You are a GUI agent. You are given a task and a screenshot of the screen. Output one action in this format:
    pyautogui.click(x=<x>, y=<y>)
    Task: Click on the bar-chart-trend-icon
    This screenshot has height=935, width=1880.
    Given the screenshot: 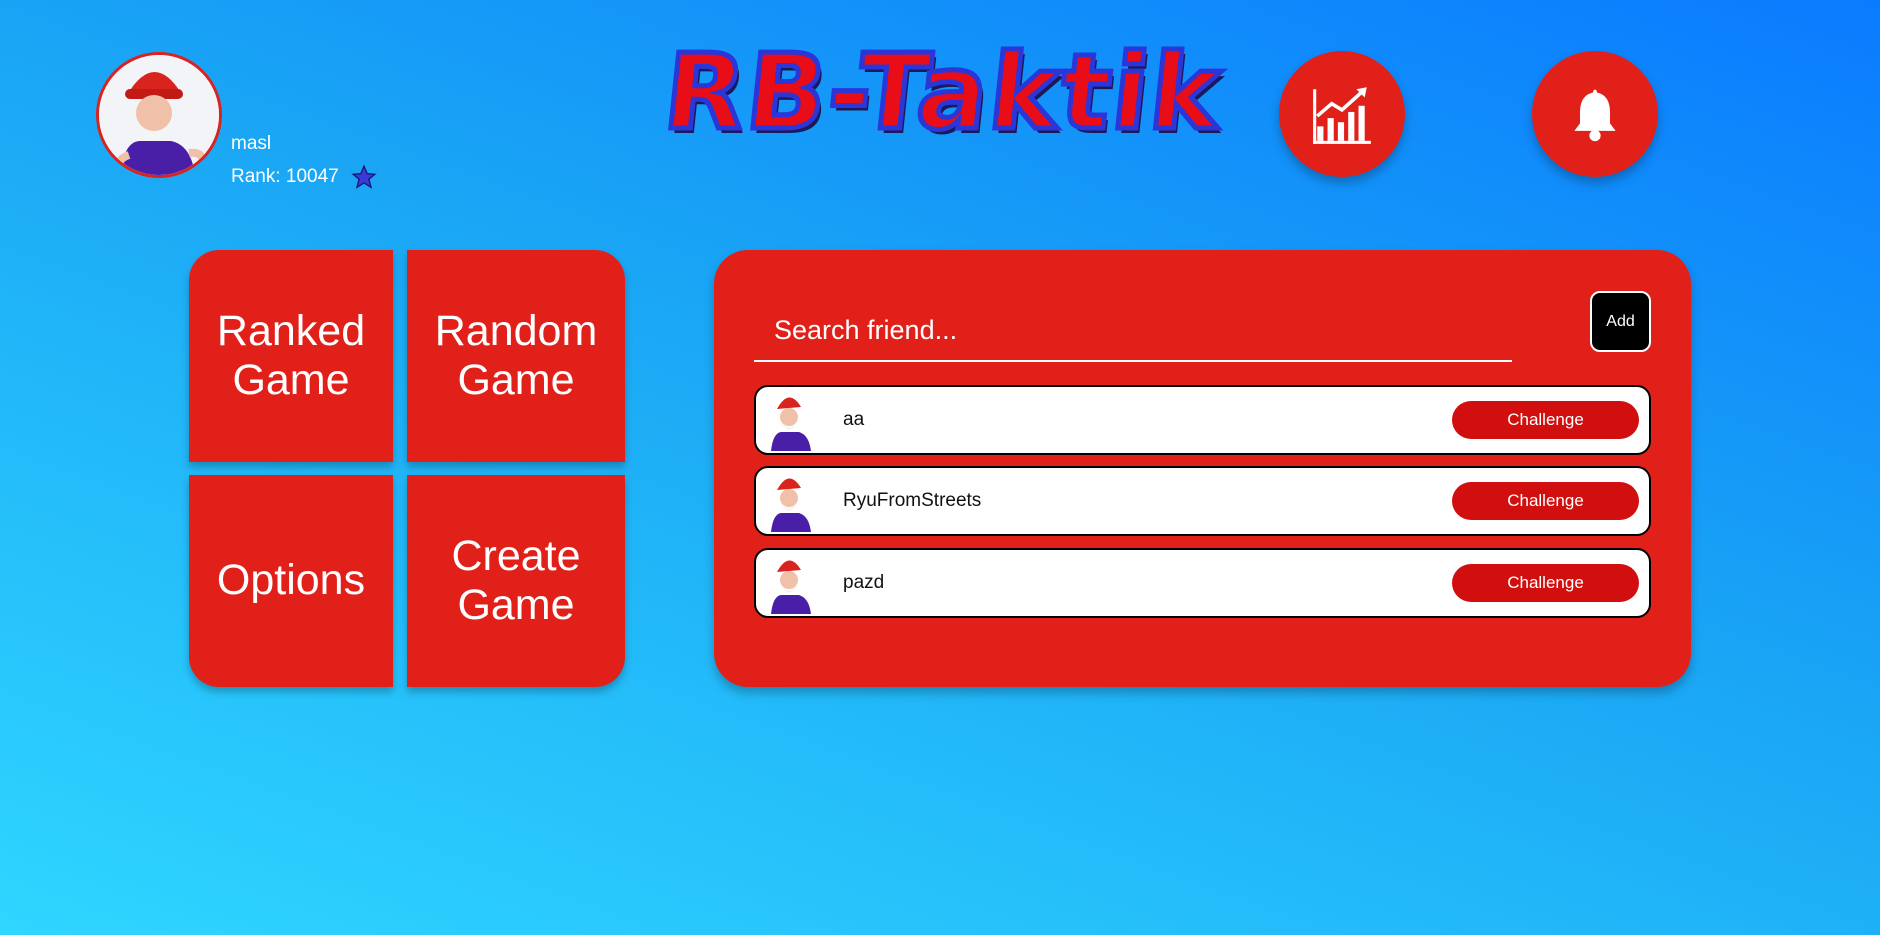 What is the action you would take?
    pyautogui.click(x=1342, y=115)
    